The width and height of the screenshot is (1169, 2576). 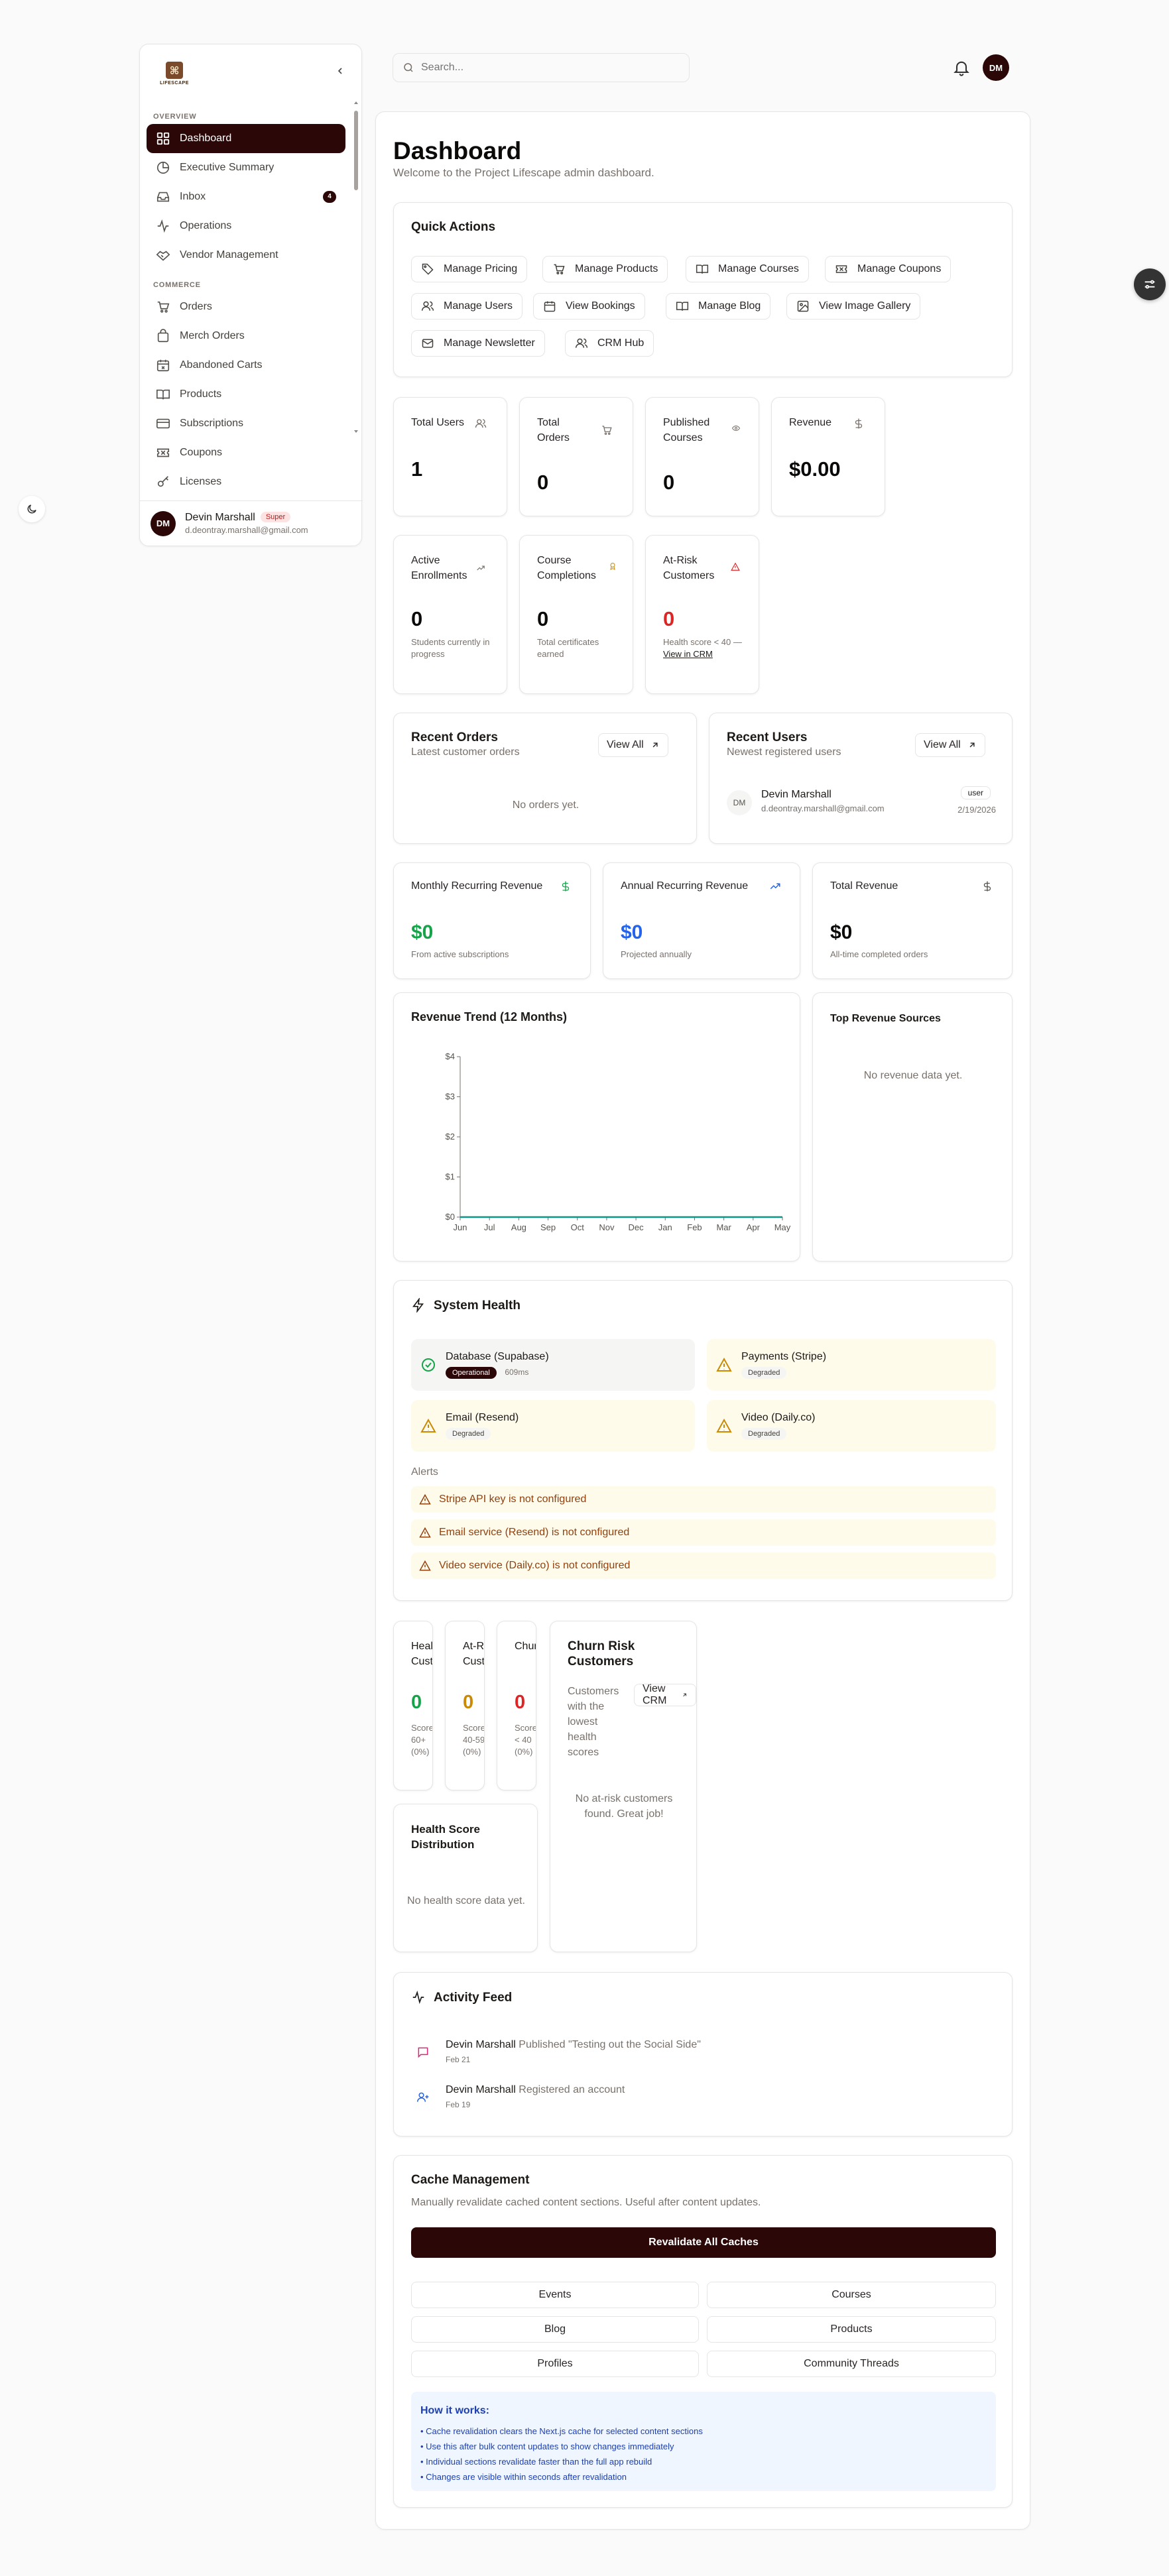 I want to click on manage-users-button: Manage Users, so click(x=467, y=306).